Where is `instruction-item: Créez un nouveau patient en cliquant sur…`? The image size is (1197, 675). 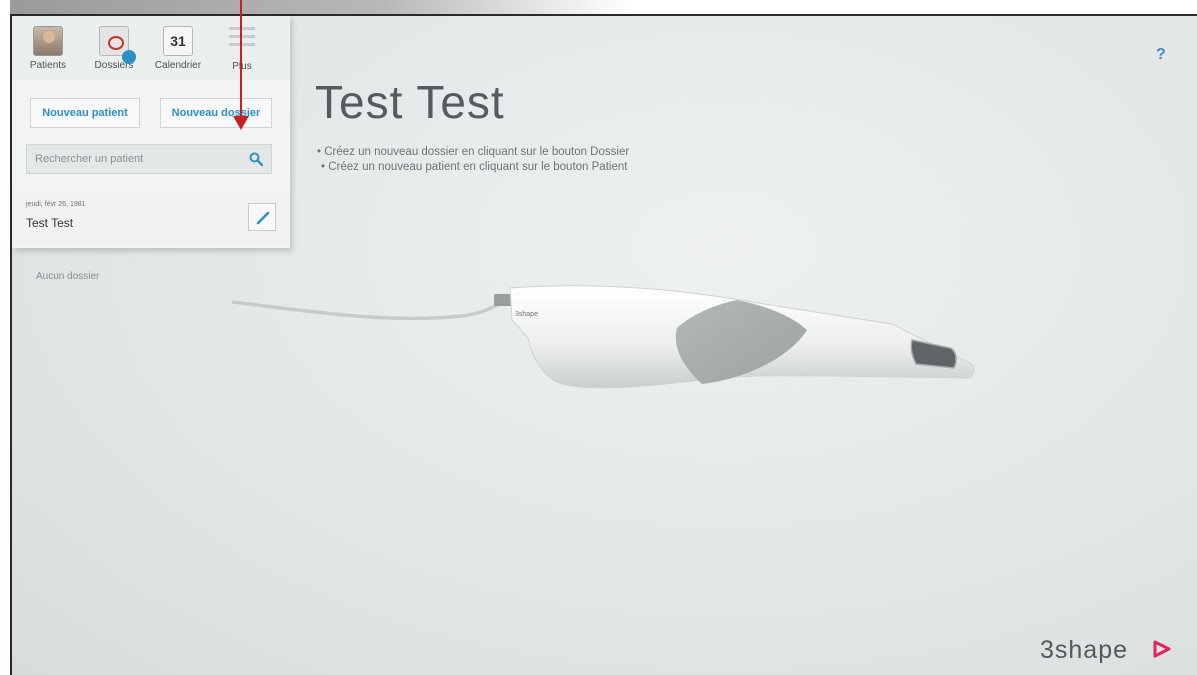
instruction-item: Créez un nouveau patient en cliquant sur… is located at coordinates (473, 167).